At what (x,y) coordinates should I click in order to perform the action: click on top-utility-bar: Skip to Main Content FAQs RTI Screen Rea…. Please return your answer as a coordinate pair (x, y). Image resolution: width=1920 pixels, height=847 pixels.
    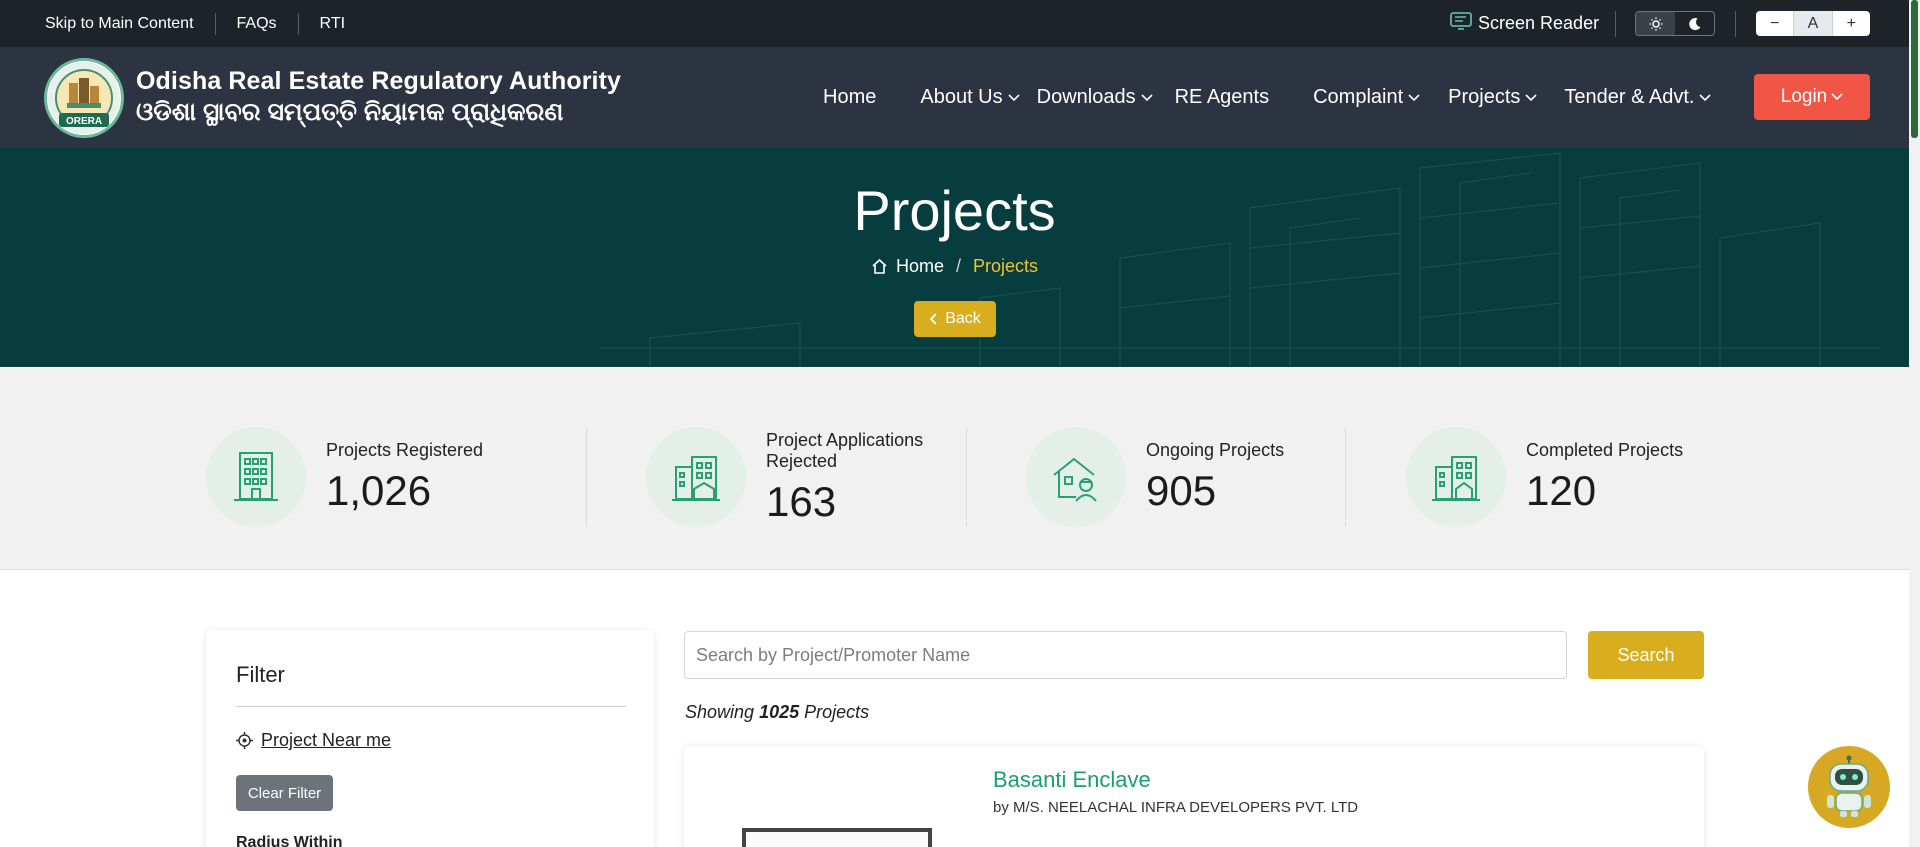
    Looking at the image, I should click on (954, 23).